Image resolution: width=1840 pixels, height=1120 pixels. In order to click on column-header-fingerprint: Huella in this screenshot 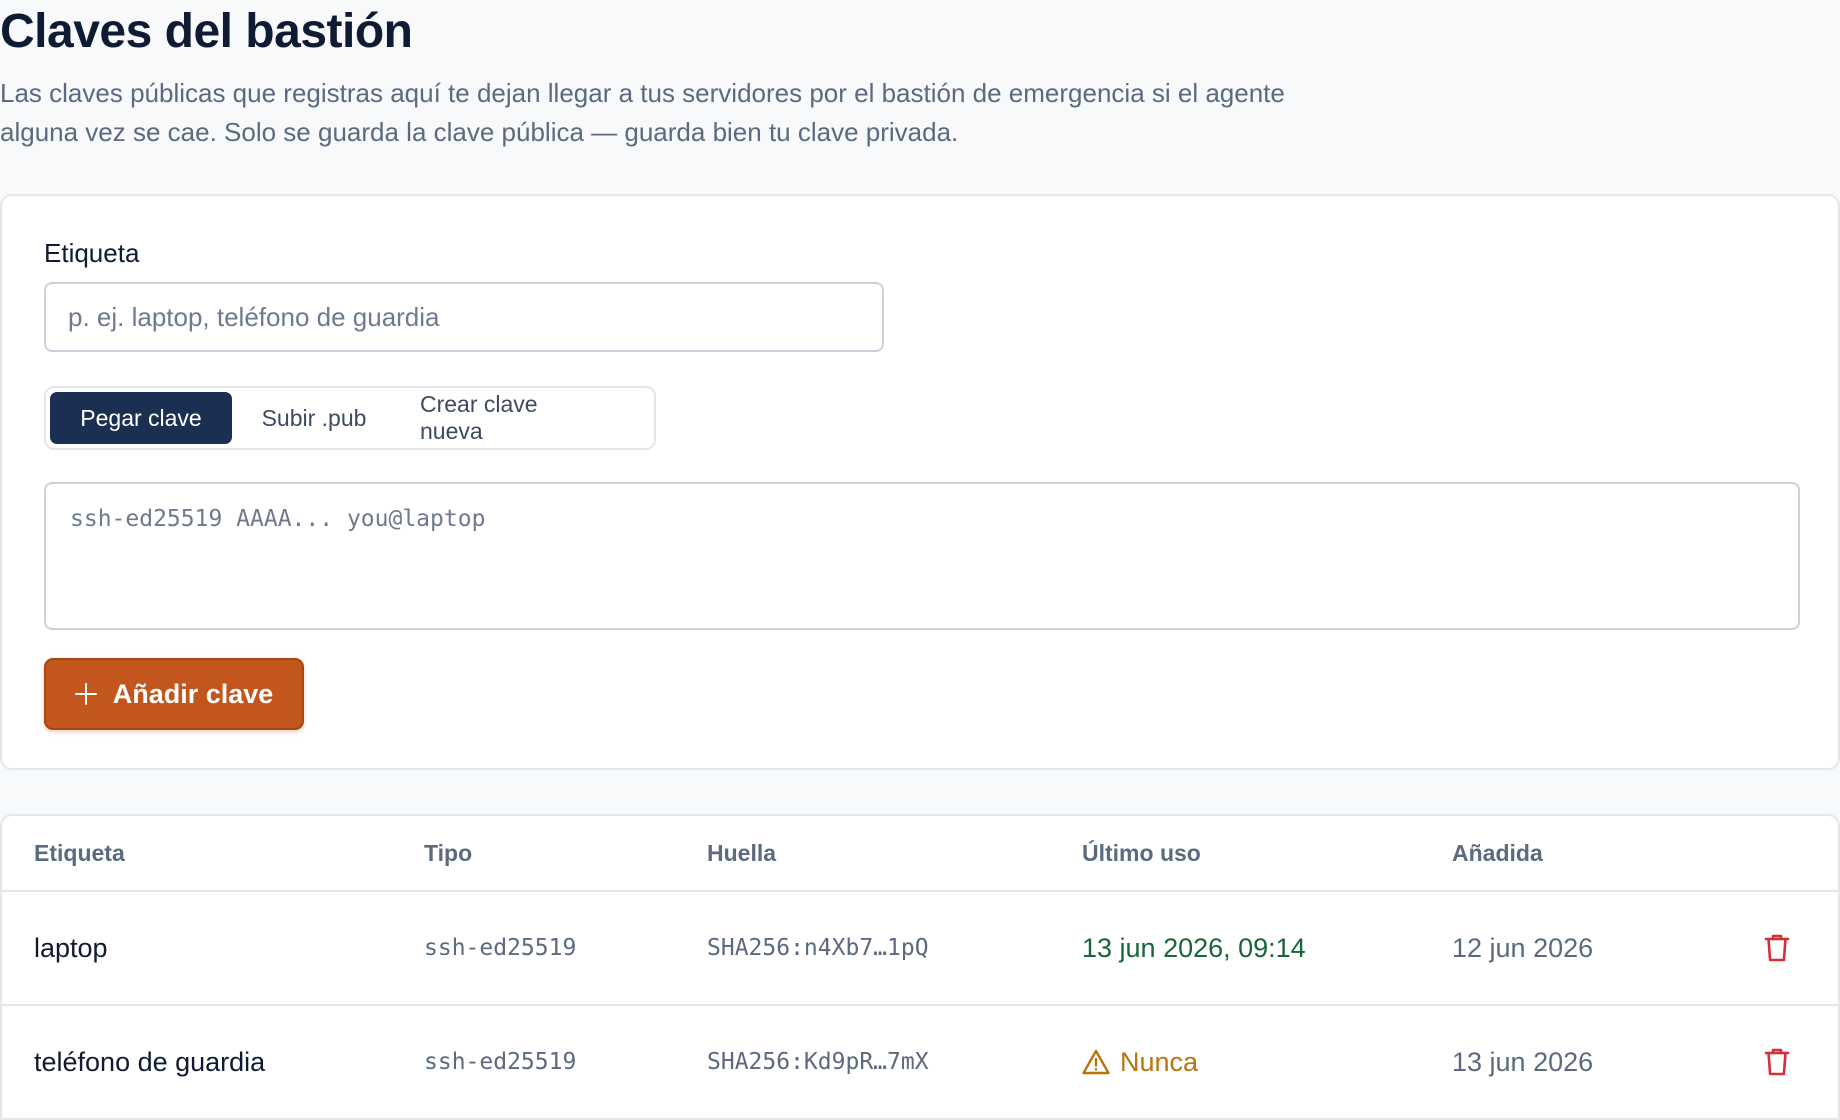, I will do `click(742, 853)`.